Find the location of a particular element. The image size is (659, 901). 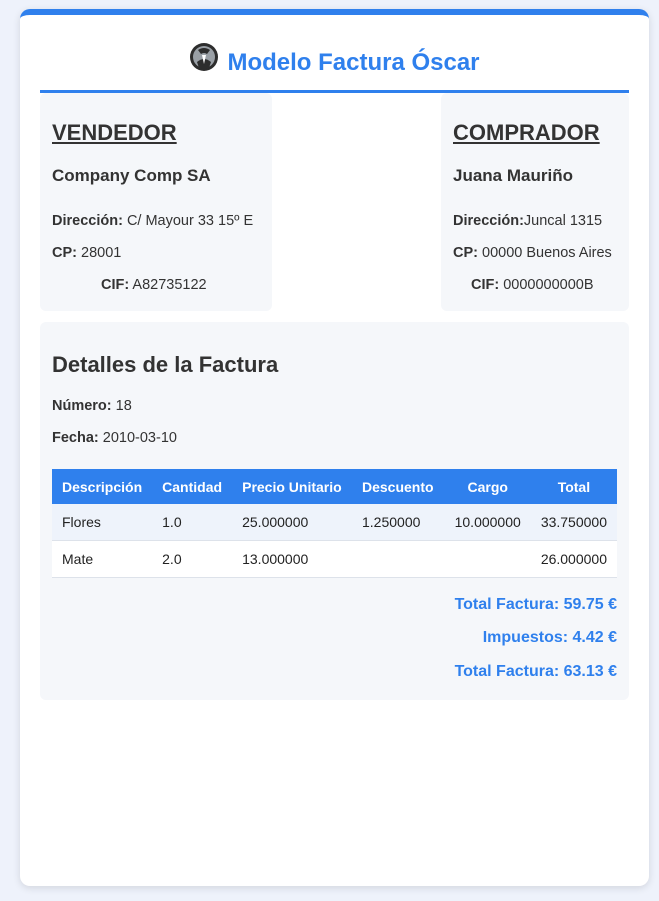

cell-descuento: 1.250000 is located at coordinates (398, 522).